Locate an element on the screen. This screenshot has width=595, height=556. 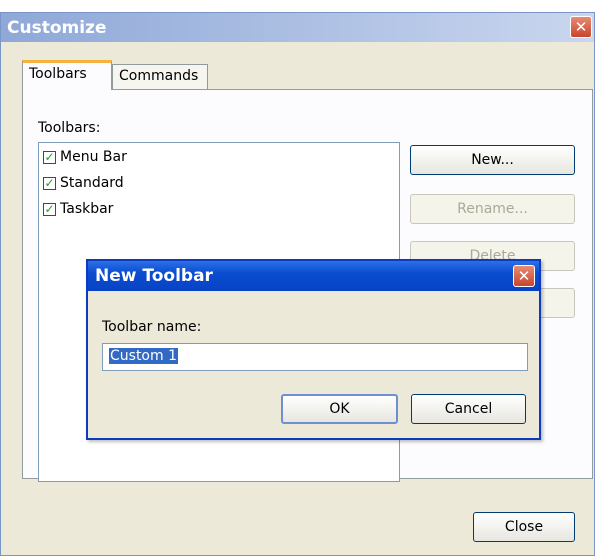
window-titlebar: Customize ✕ is located at coordinates (297, 27).